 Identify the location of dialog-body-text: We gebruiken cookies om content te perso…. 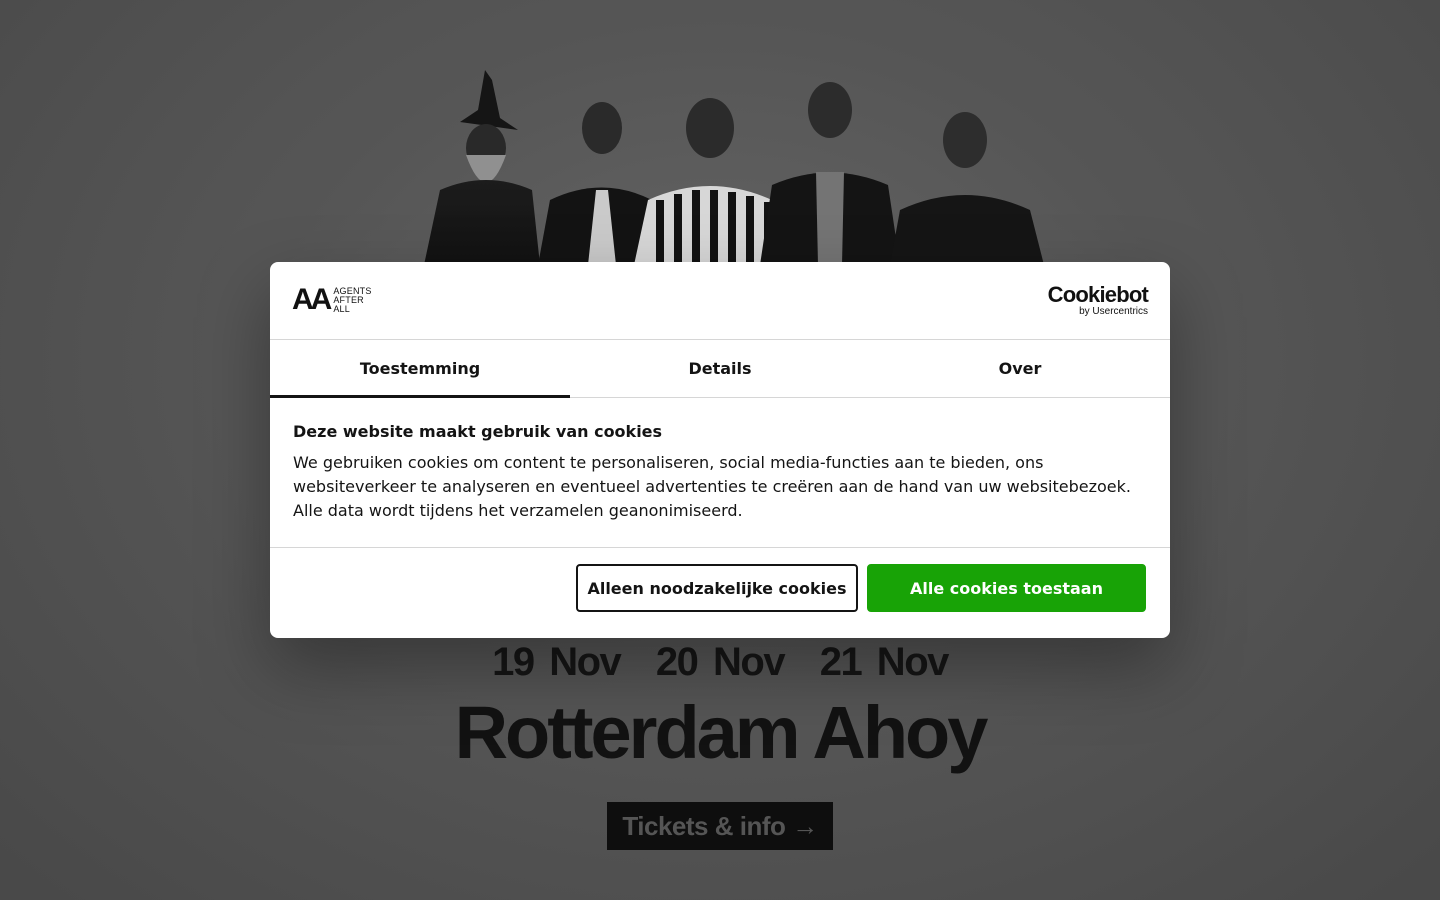
(712, 486).